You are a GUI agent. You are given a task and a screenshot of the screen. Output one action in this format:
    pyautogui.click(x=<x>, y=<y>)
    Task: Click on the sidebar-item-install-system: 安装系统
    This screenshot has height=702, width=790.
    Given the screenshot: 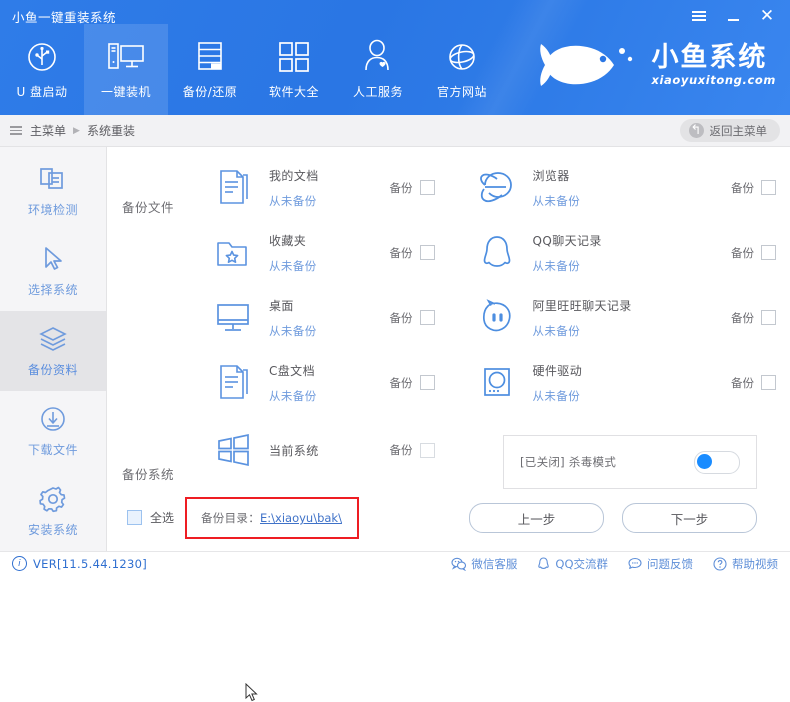 What is the action you would take?
    pyautogui.click(x=53, y=511)
    